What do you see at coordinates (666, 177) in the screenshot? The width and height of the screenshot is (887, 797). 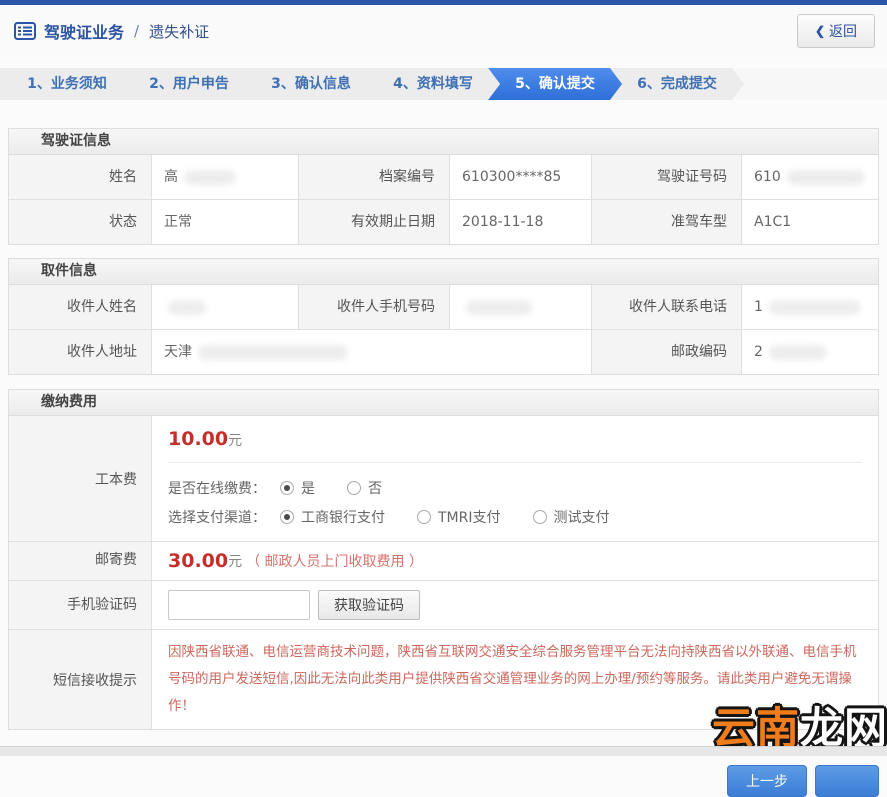 I see `license-no-label: 驾驶证号码` at bounding box center [666, 177].